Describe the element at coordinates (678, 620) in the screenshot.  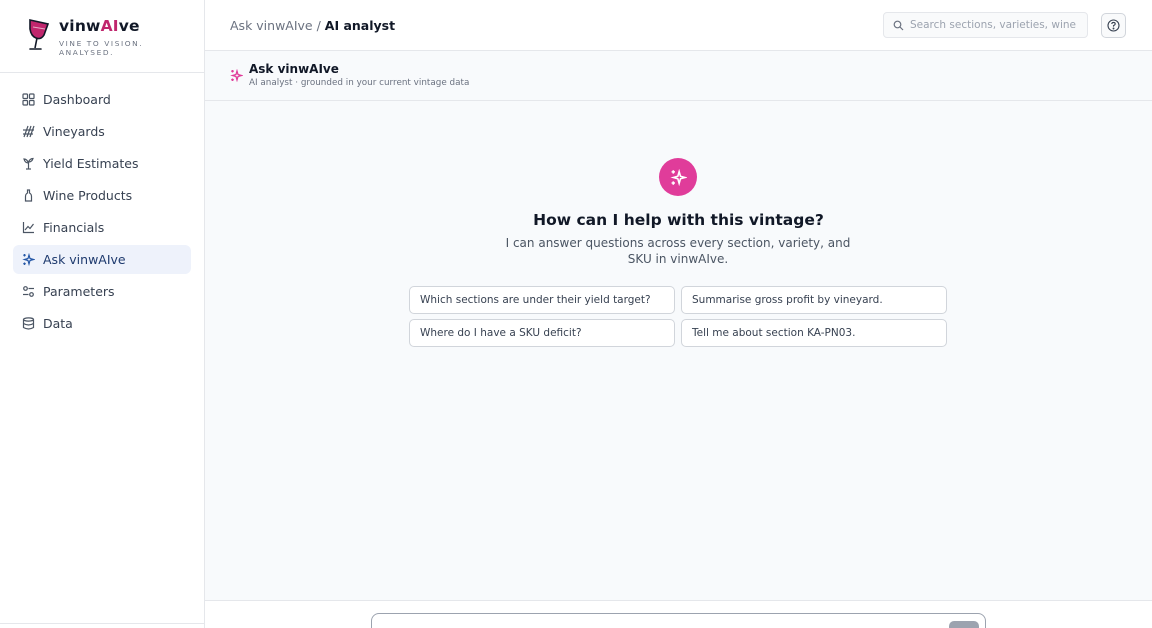
I see `chat-input` at that location.